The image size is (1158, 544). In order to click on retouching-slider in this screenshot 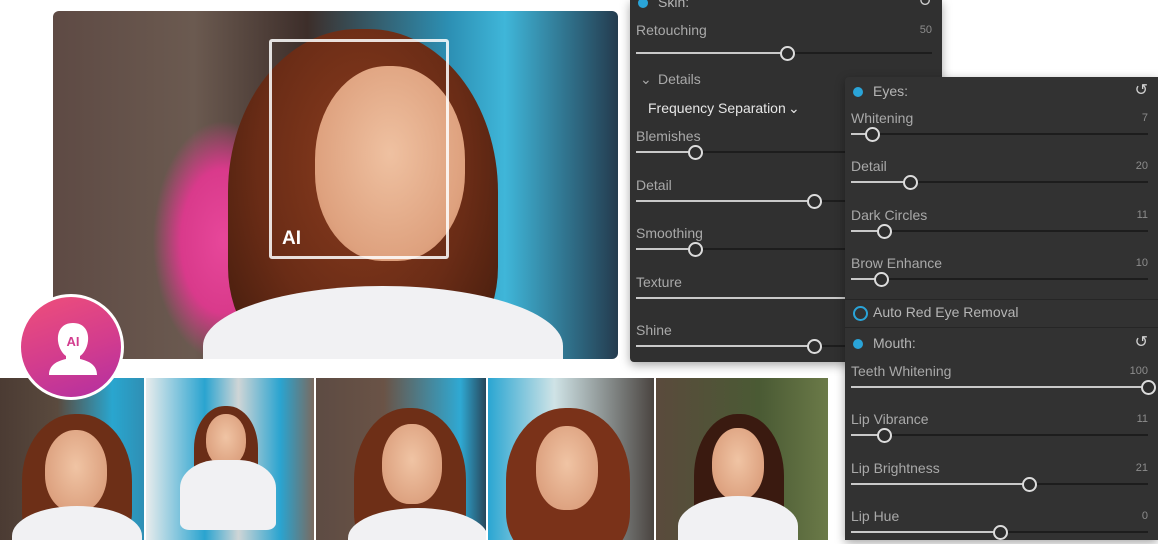, I will do `click(784, 53)`.